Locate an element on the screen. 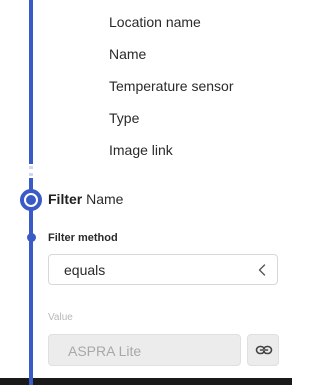 This screenshot has width=320, height=385. link-icon is located at coordinates (264, 350).